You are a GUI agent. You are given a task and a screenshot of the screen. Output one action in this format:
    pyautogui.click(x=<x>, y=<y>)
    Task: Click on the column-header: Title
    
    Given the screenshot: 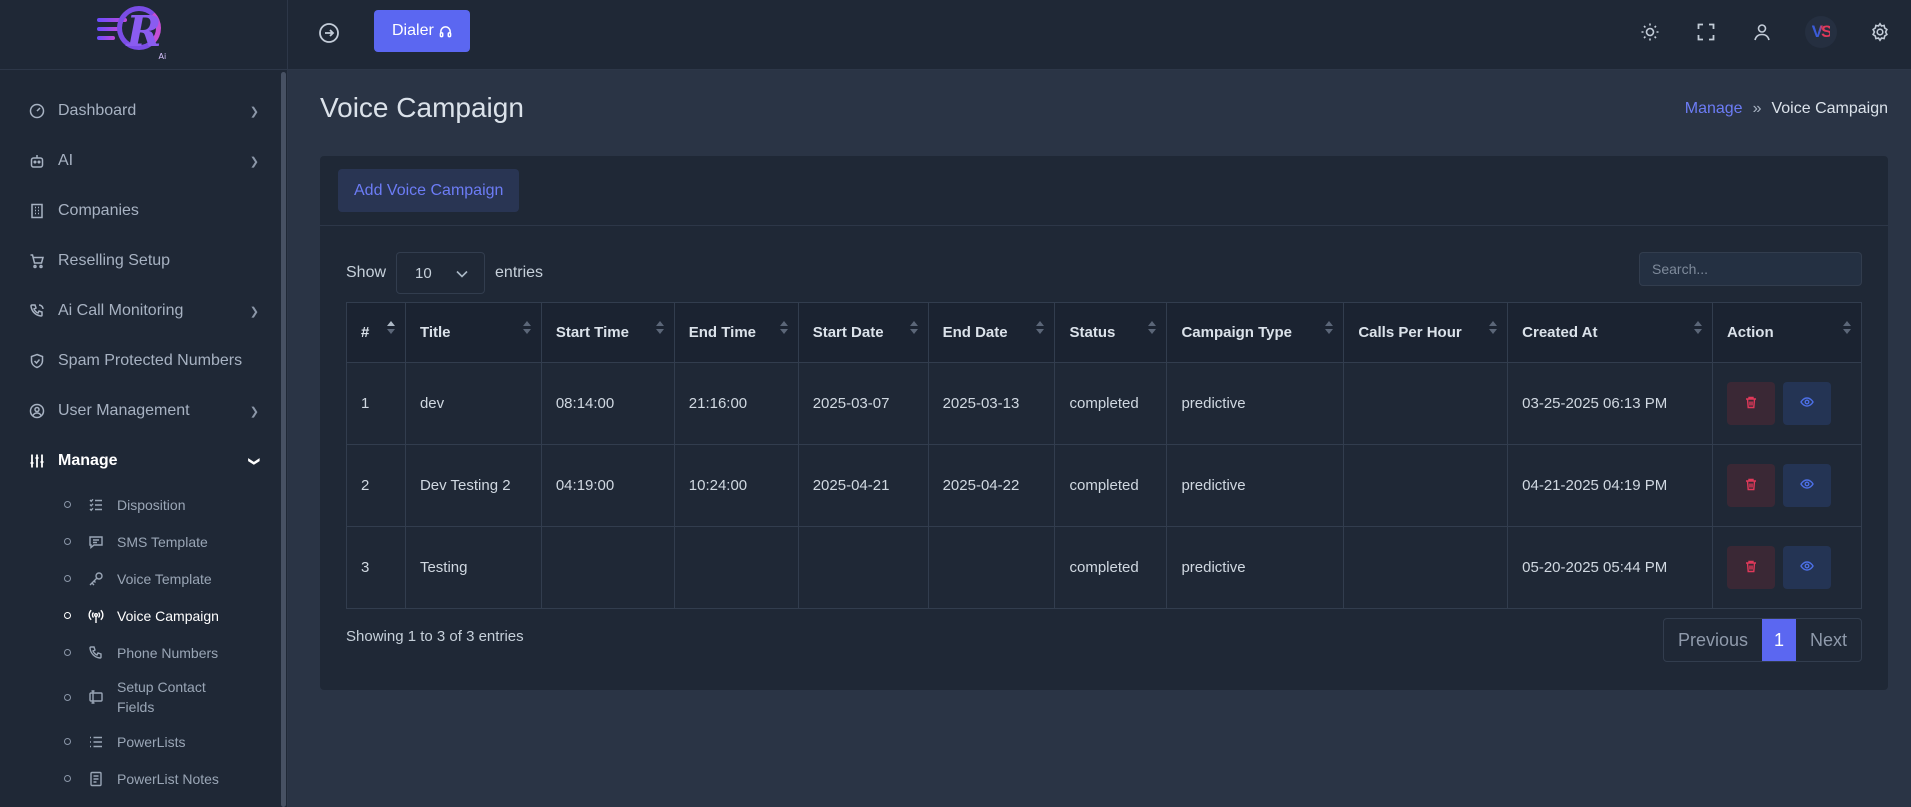 What is the action you would take?
    pyautogui.click(x=473, y=332)
    